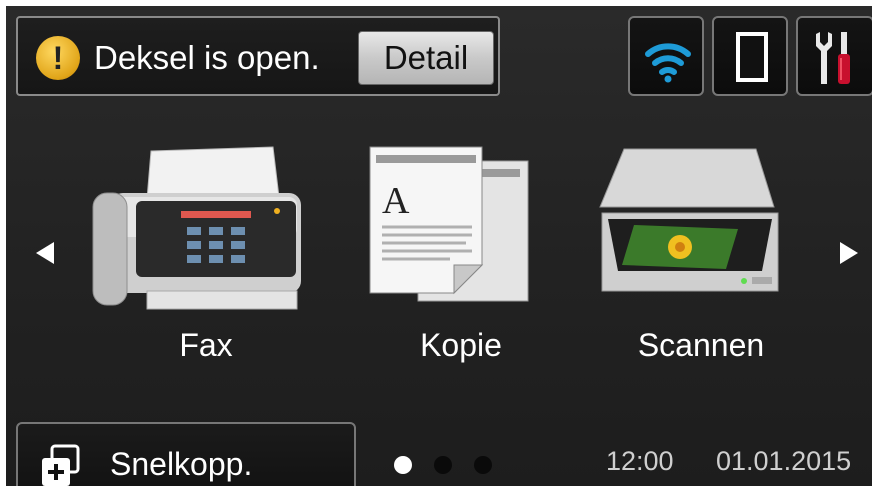  Describe the element at coordinates (701, 345) in the screenshot. I see `app-scan-label: Scannen` at that location.